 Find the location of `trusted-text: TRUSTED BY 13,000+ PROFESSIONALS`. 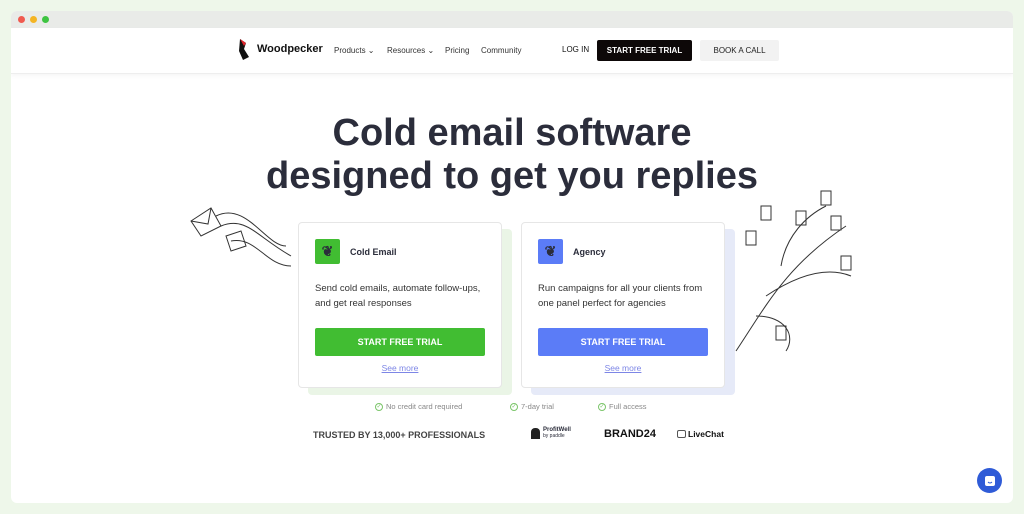

trusted-text: TRUSTED BY 13,000+ PROFESSIONALS is located at coordinates (399, 435).